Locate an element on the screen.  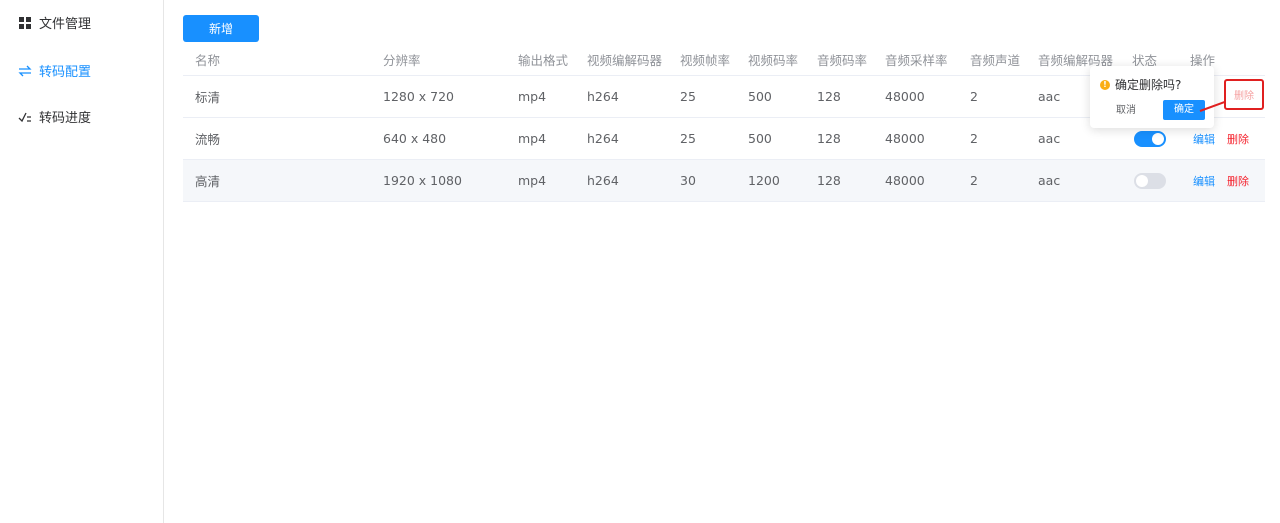
sidebar-item-label: 转码配置 is located at coordinates (65, 72).